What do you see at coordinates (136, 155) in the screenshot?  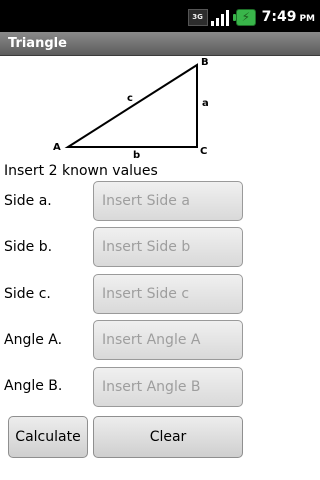 I see `side-b-label: b` at bounding box center [136, 155].